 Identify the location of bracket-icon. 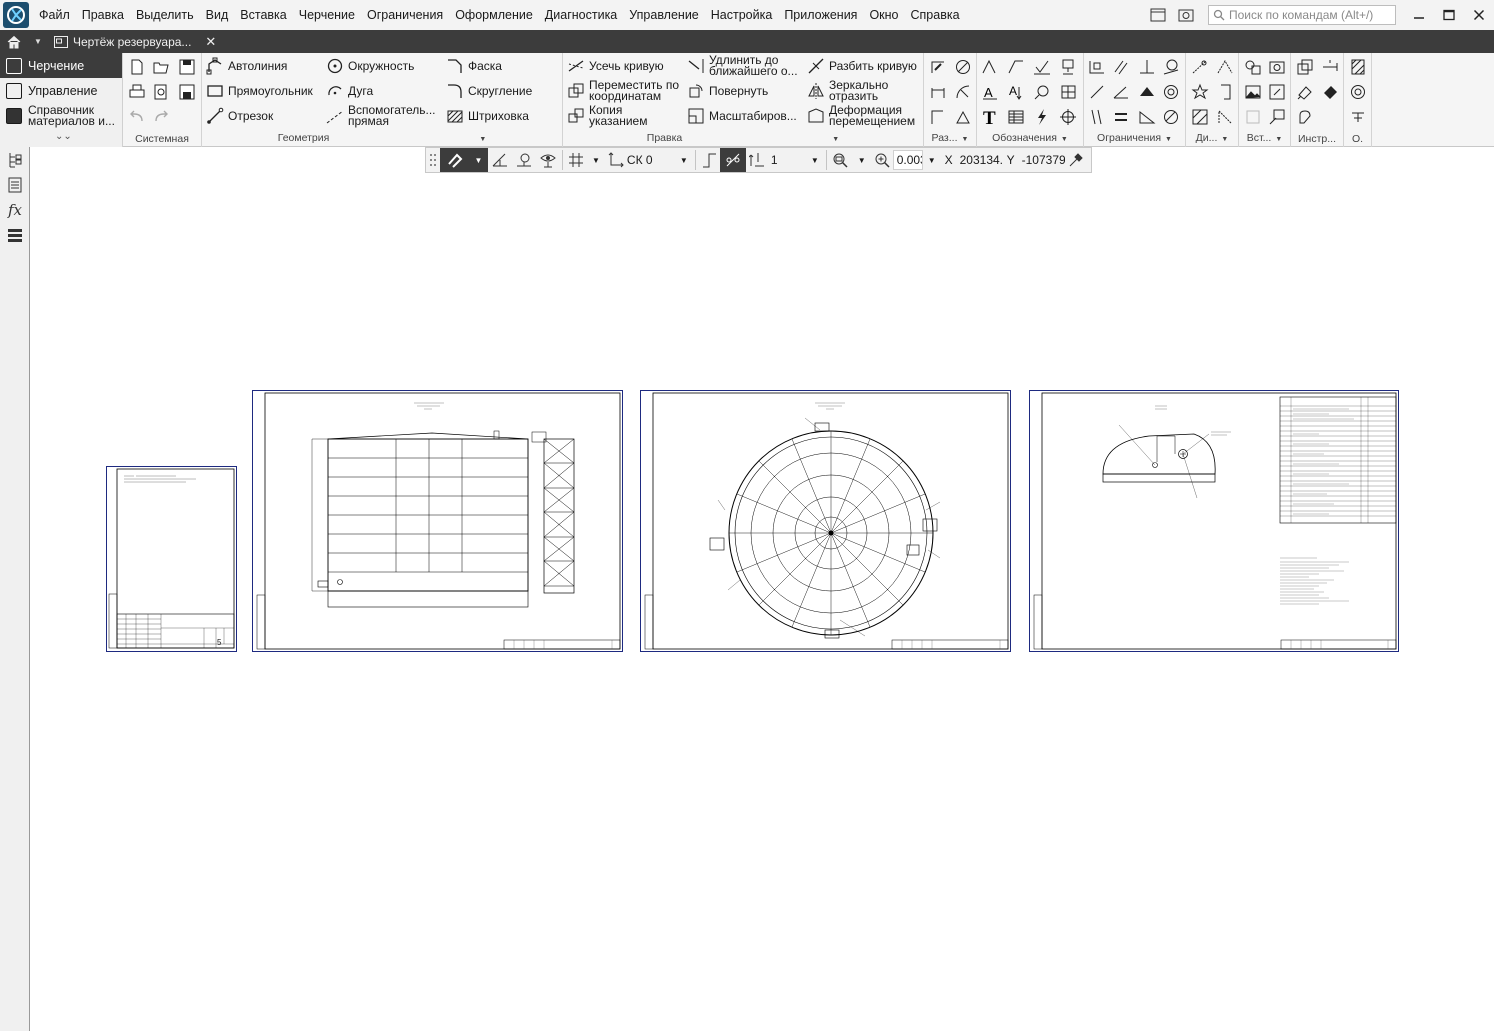
(1225, 92).